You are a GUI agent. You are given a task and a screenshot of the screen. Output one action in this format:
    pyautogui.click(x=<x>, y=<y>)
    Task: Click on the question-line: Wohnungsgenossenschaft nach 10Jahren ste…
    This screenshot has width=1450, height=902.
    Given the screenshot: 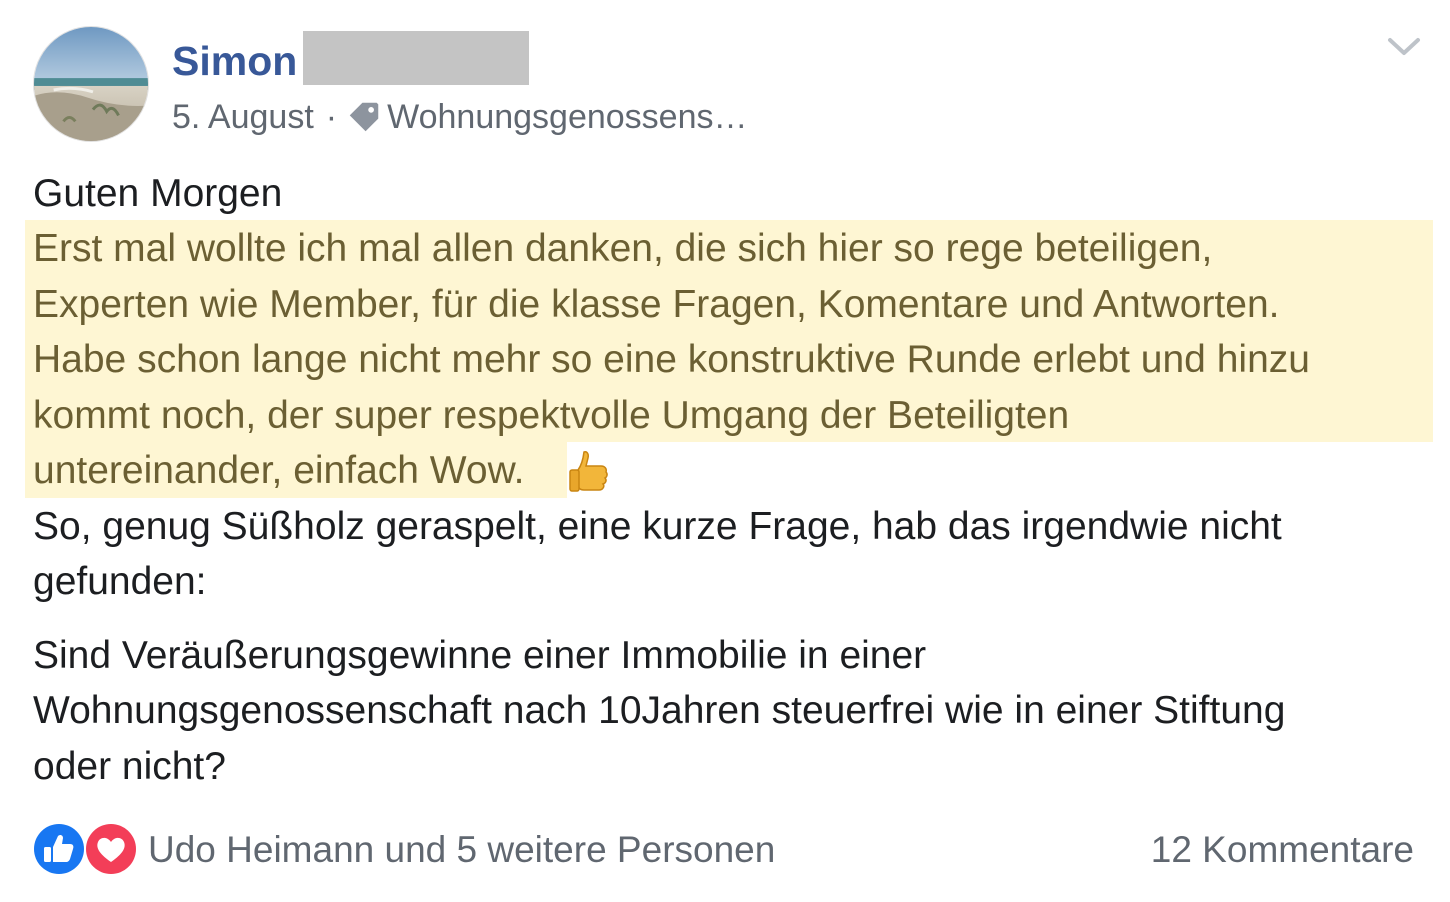 What is the action you would take?
    pyautogui.click(x=659, y=710)
    